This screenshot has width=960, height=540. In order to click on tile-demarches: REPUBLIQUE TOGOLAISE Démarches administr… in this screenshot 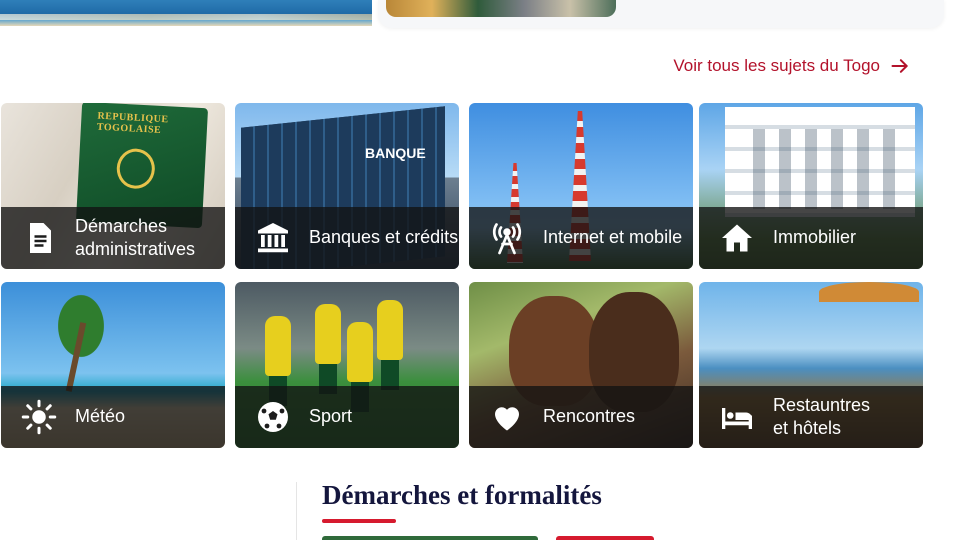, I will do `click(113, 186)`.